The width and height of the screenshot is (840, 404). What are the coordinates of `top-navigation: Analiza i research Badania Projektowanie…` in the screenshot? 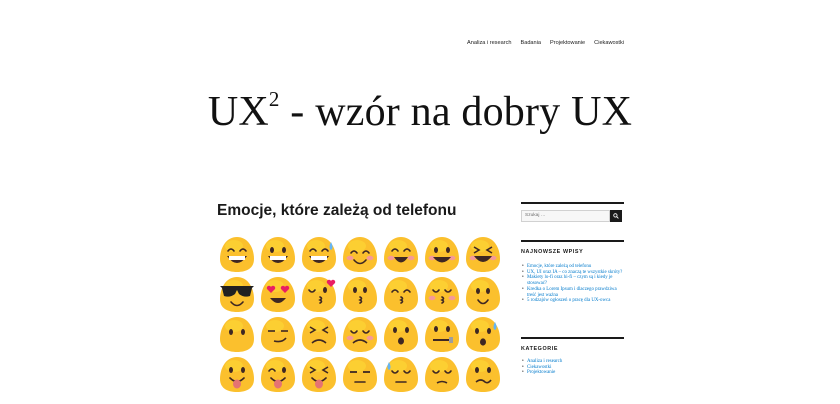 It's located at (545, 43).